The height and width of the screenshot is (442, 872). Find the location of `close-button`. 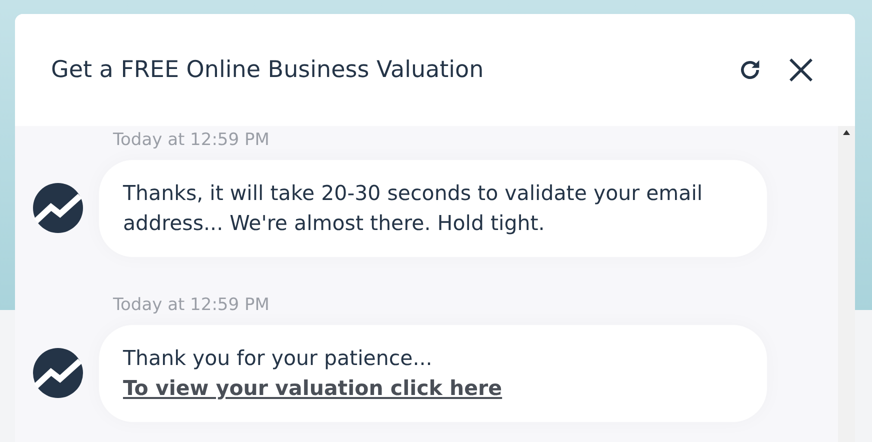

close-button is located at coordinates (801, 70).